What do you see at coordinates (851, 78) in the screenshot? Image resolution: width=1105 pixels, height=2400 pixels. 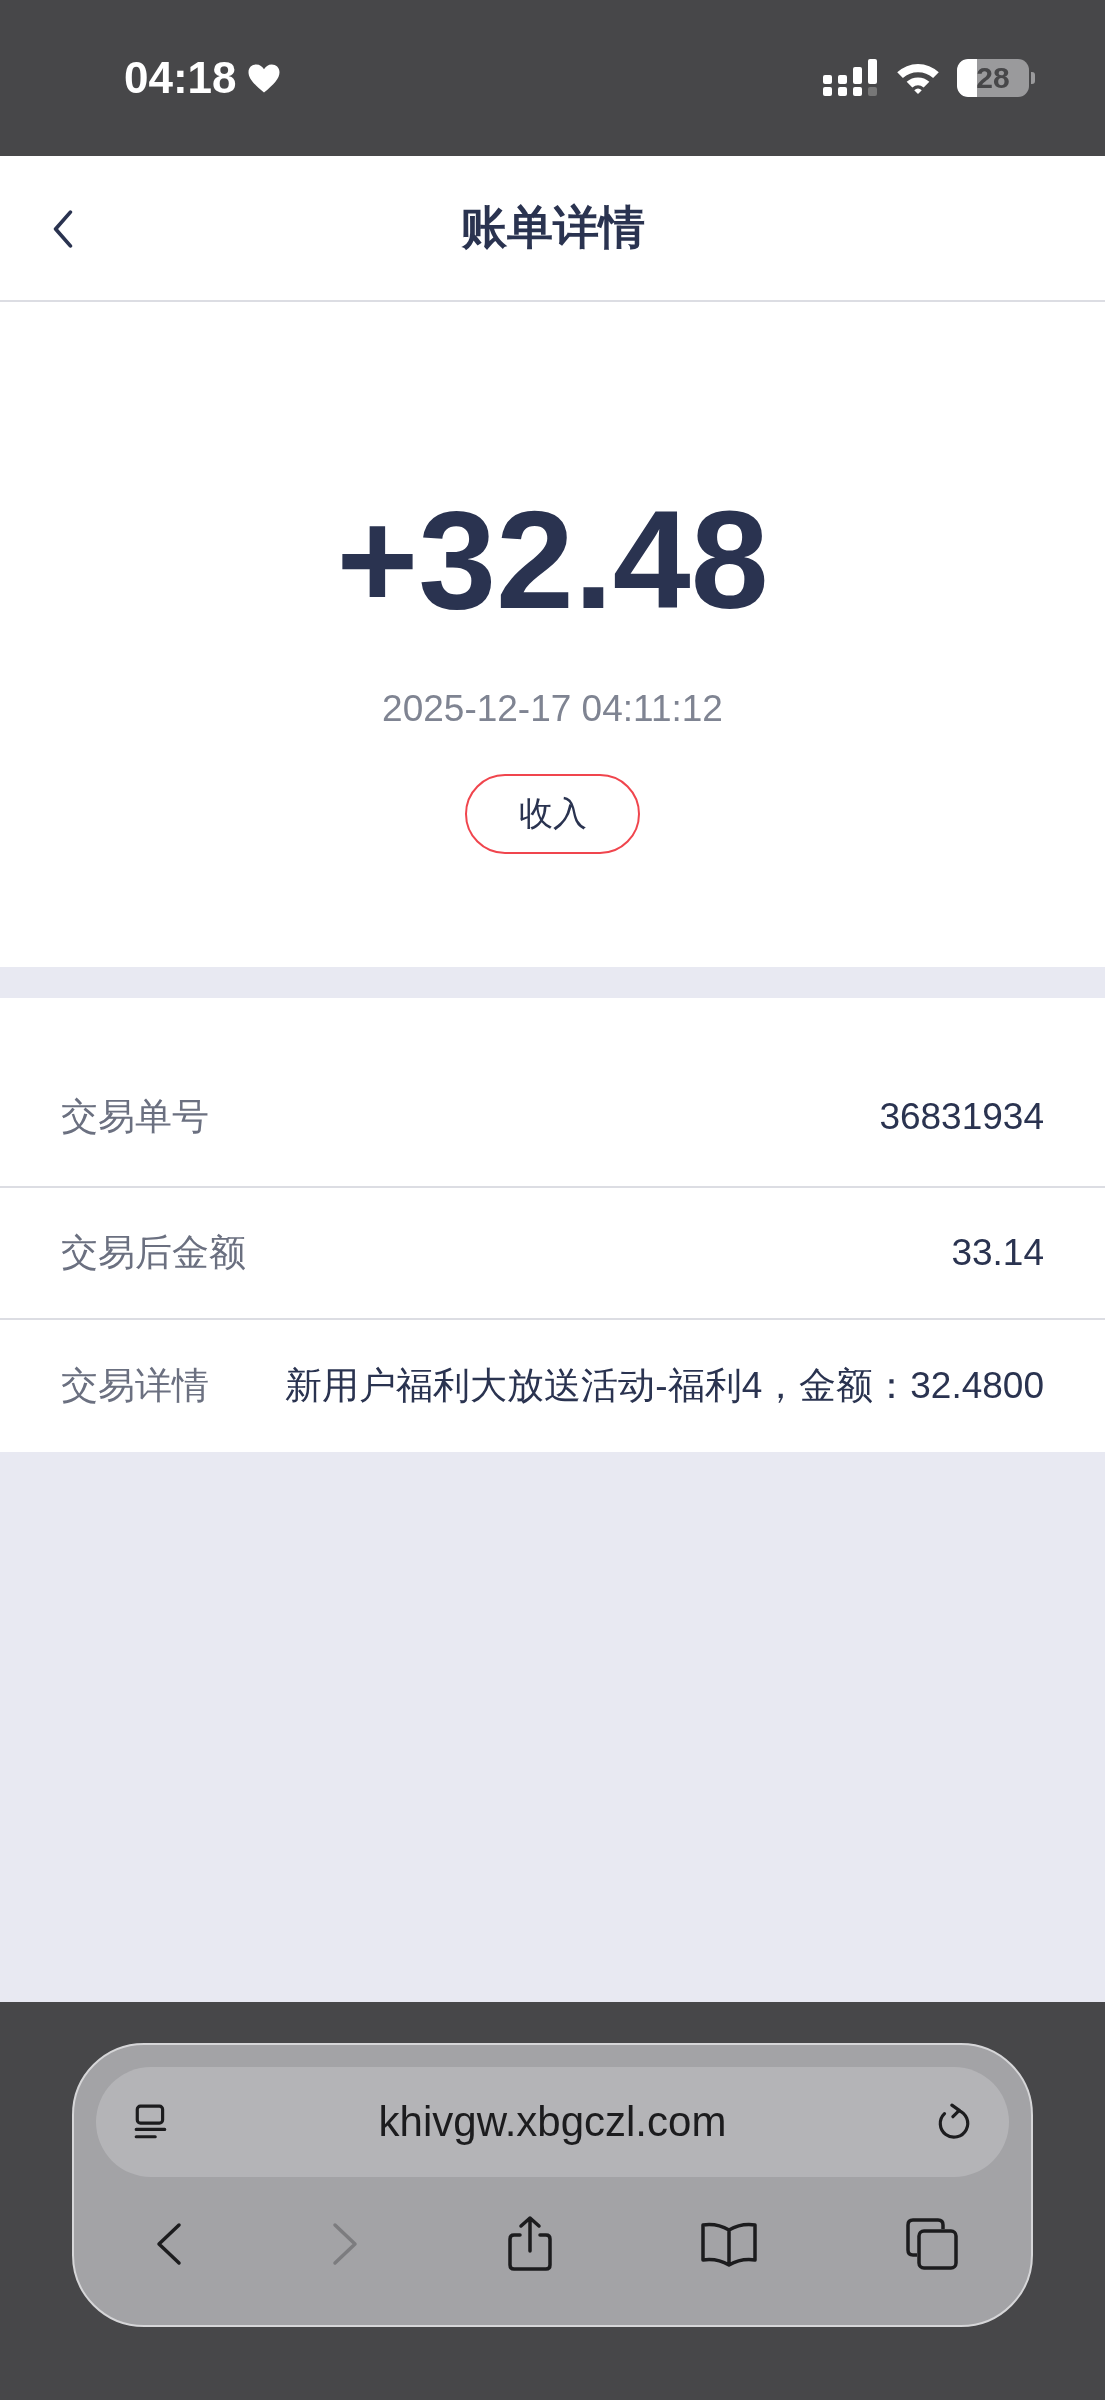 I see `signal-icon` at bounding box center [851, 78].